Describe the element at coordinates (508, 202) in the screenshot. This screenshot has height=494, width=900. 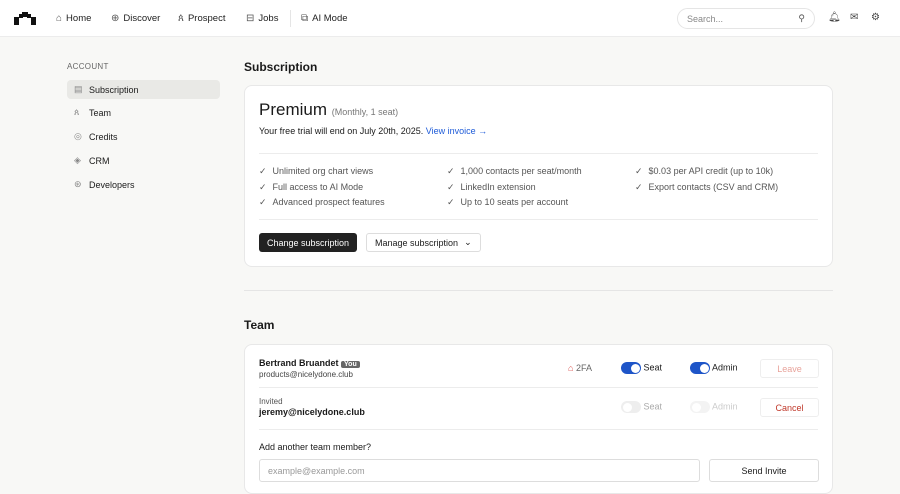
I see `feature-item: ✓ Up to 10 seats per account` at that location.